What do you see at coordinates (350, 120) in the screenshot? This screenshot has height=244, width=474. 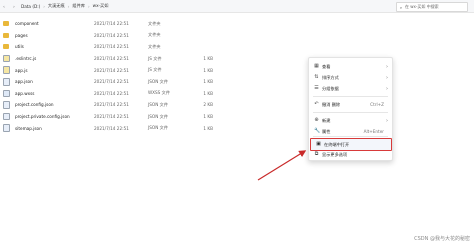 I see `menu-item: ⊕ 新建 ›` at bounding box center [350, 120].